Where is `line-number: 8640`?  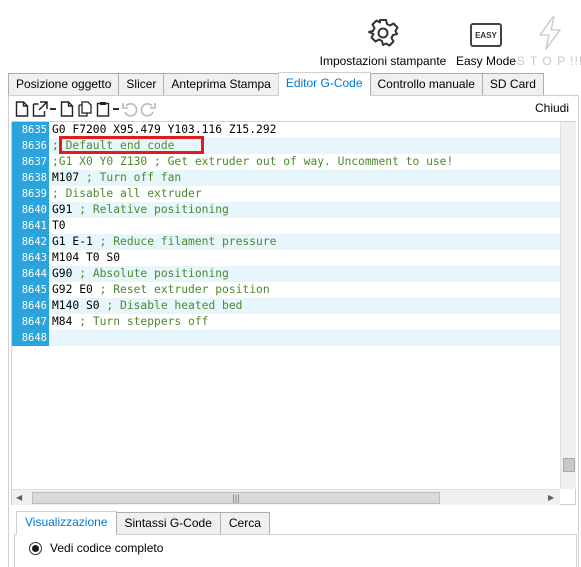
line-number: 8640 is located at coordinates (30, 210).